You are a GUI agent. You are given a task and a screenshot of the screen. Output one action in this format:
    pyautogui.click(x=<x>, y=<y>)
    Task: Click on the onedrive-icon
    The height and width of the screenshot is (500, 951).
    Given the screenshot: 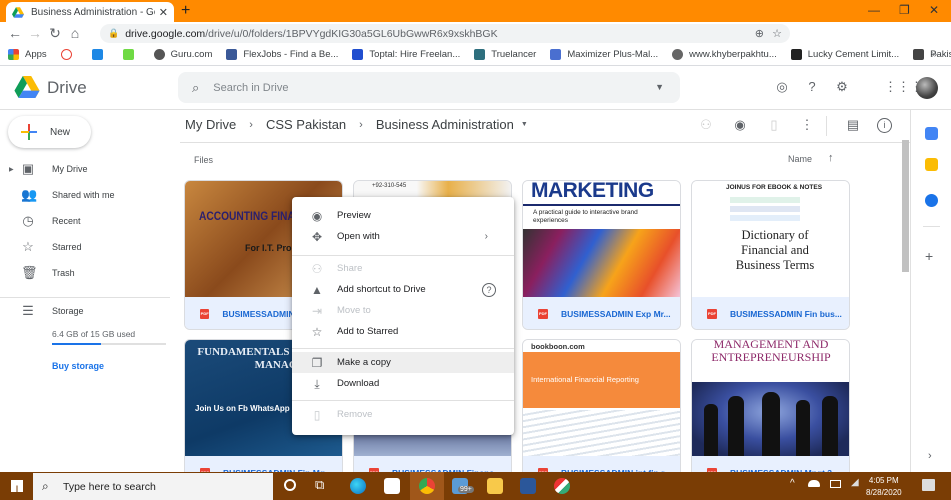 What is the action you would take?
    pyautogui.click(x=814, y=483)
    